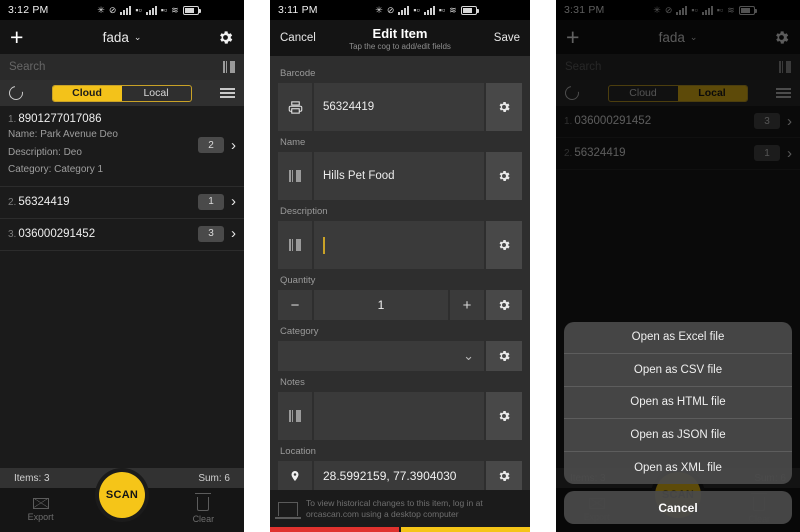 The height and width of the screenshot is (532, 800). I want to click on tab-clear: Clear, so click(203, 508).